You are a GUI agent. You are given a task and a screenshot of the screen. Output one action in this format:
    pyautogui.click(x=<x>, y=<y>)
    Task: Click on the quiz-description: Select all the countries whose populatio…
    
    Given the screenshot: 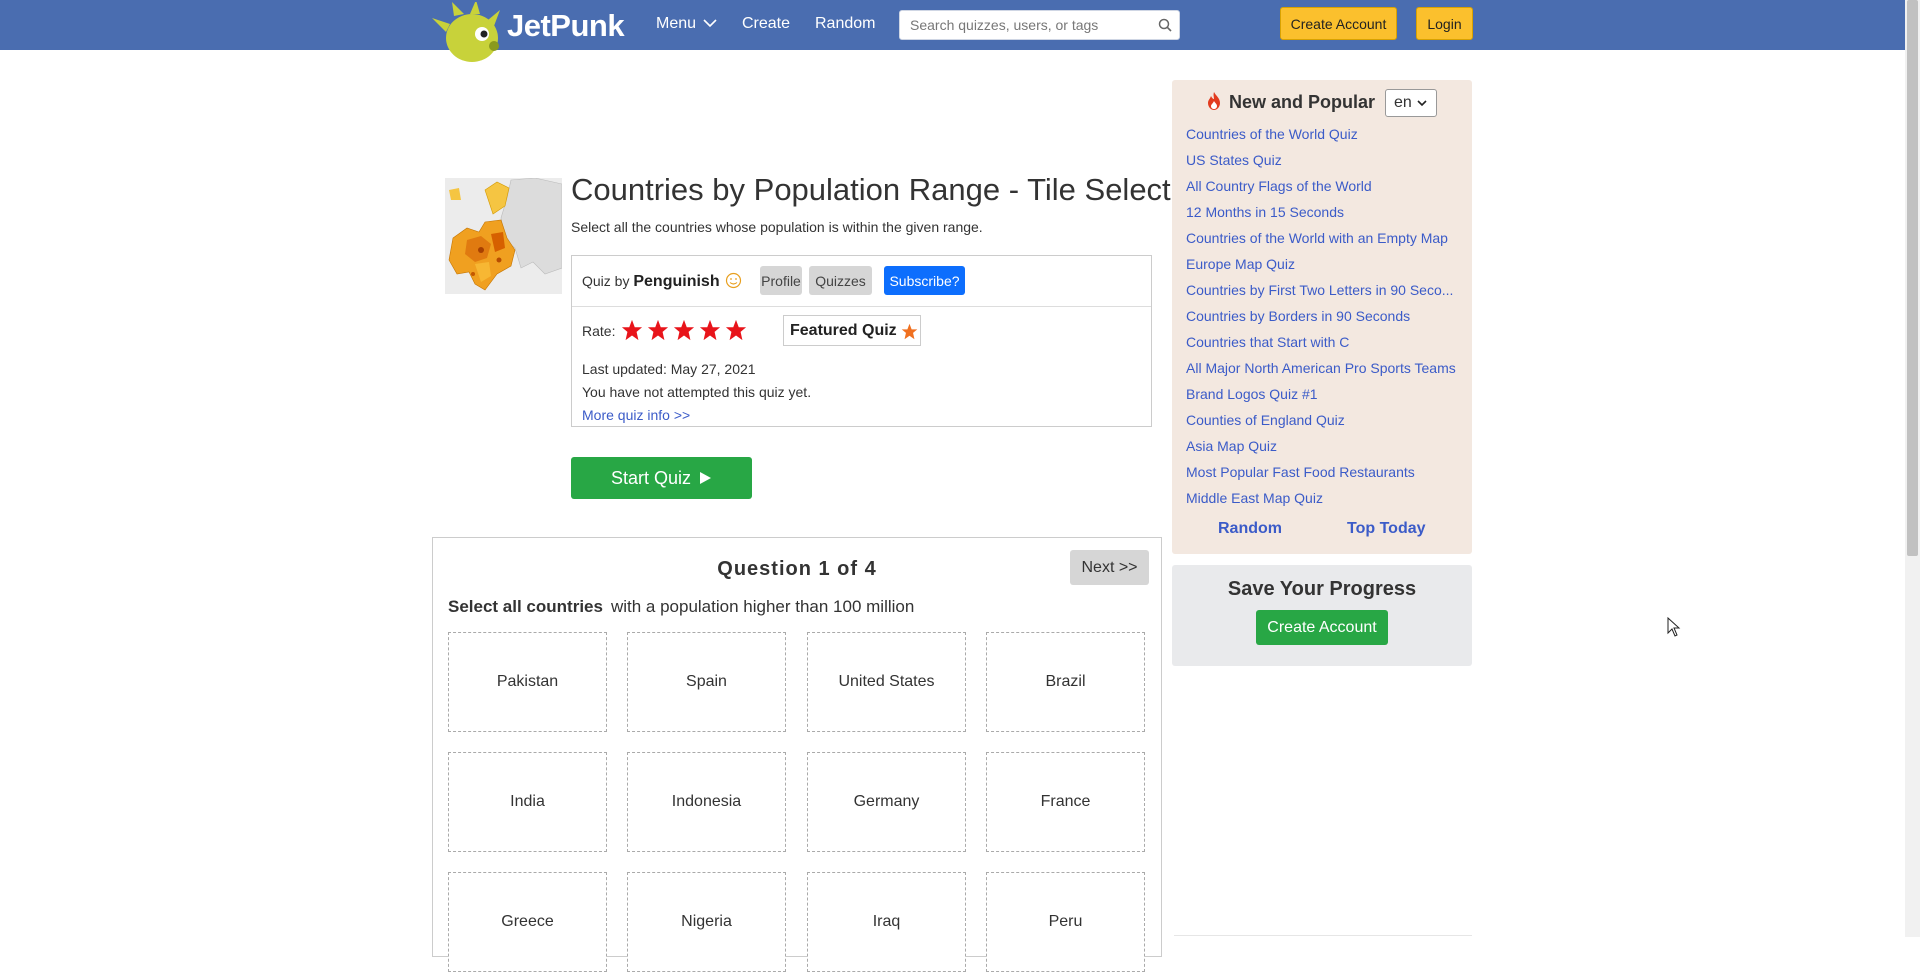 What is the action you would take?
    pyautogui.click(x=777, y=227)
    